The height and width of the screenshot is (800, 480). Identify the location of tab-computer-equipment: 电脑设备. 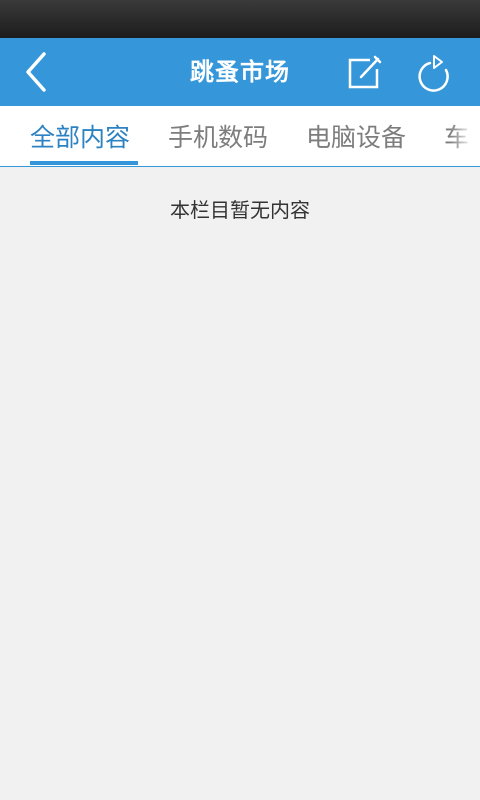
(356, 136).